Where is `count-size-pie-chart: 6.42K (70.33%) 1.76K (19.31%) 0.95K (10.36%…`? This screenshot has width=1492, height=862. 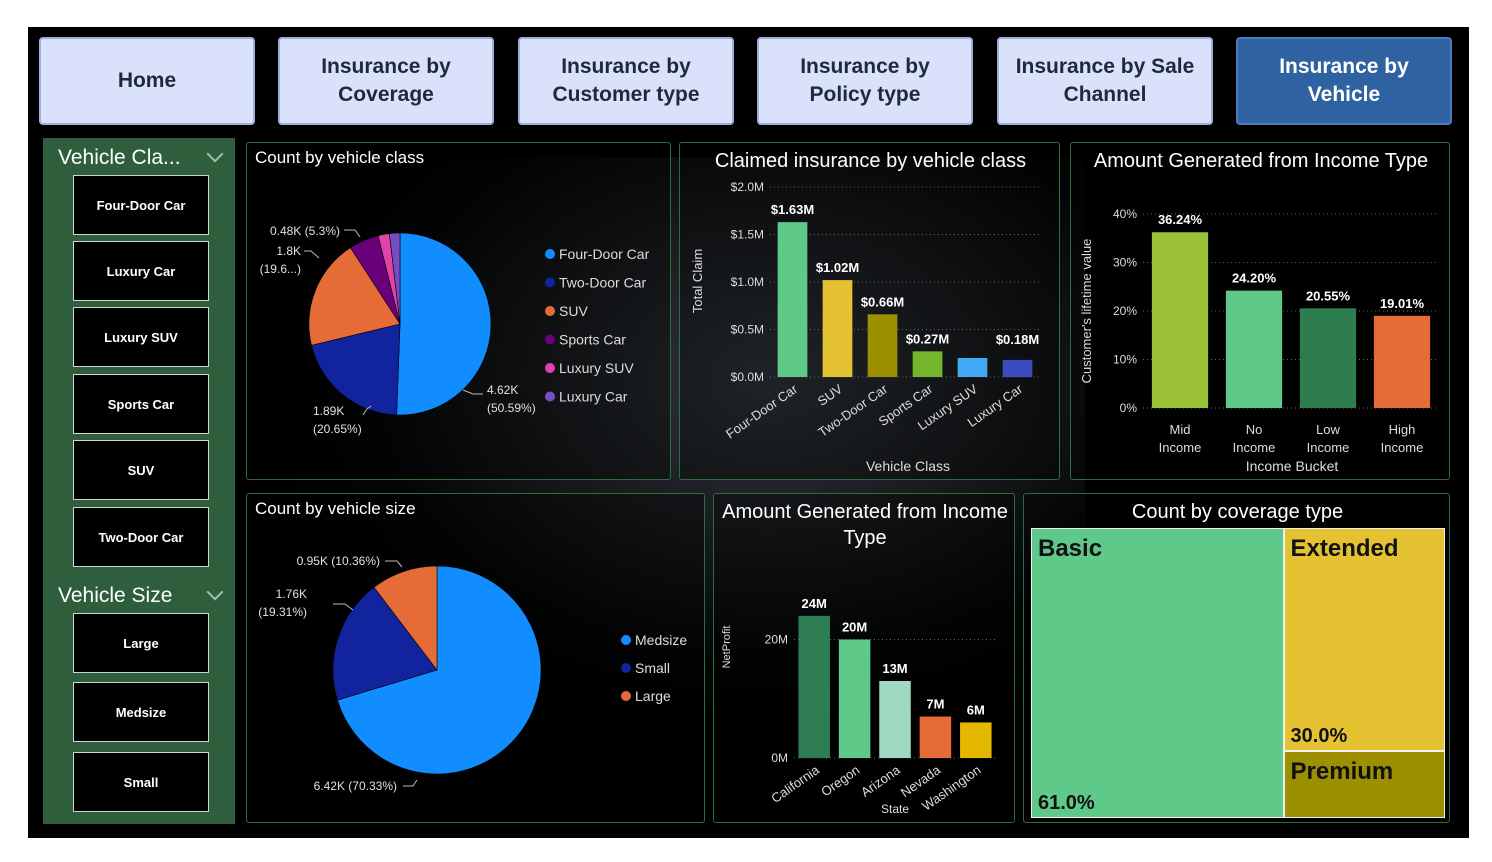 count-size-pie-chart: 6.42K (70.33%) 1.76K (19.31%) 0.95K (10.36%… is located at coordinates (472, 673).